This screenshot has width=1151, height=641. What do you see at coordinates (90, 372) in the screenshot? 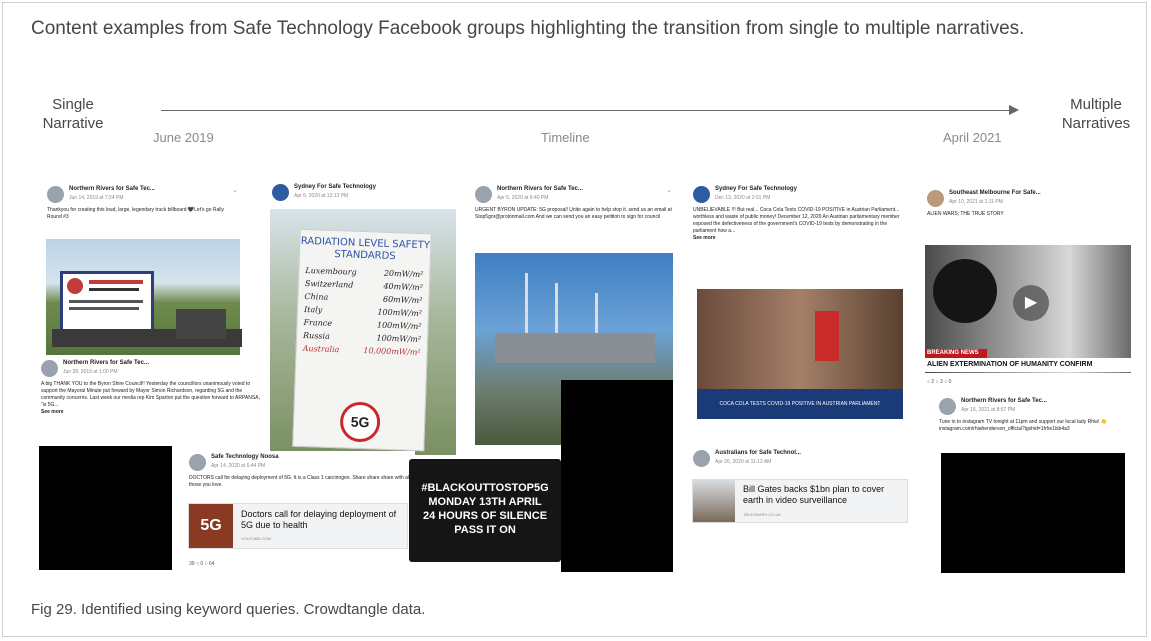
I see `post-date: Jun 28, 2019 at 1:00 PM` at bounding box center [90, 372].